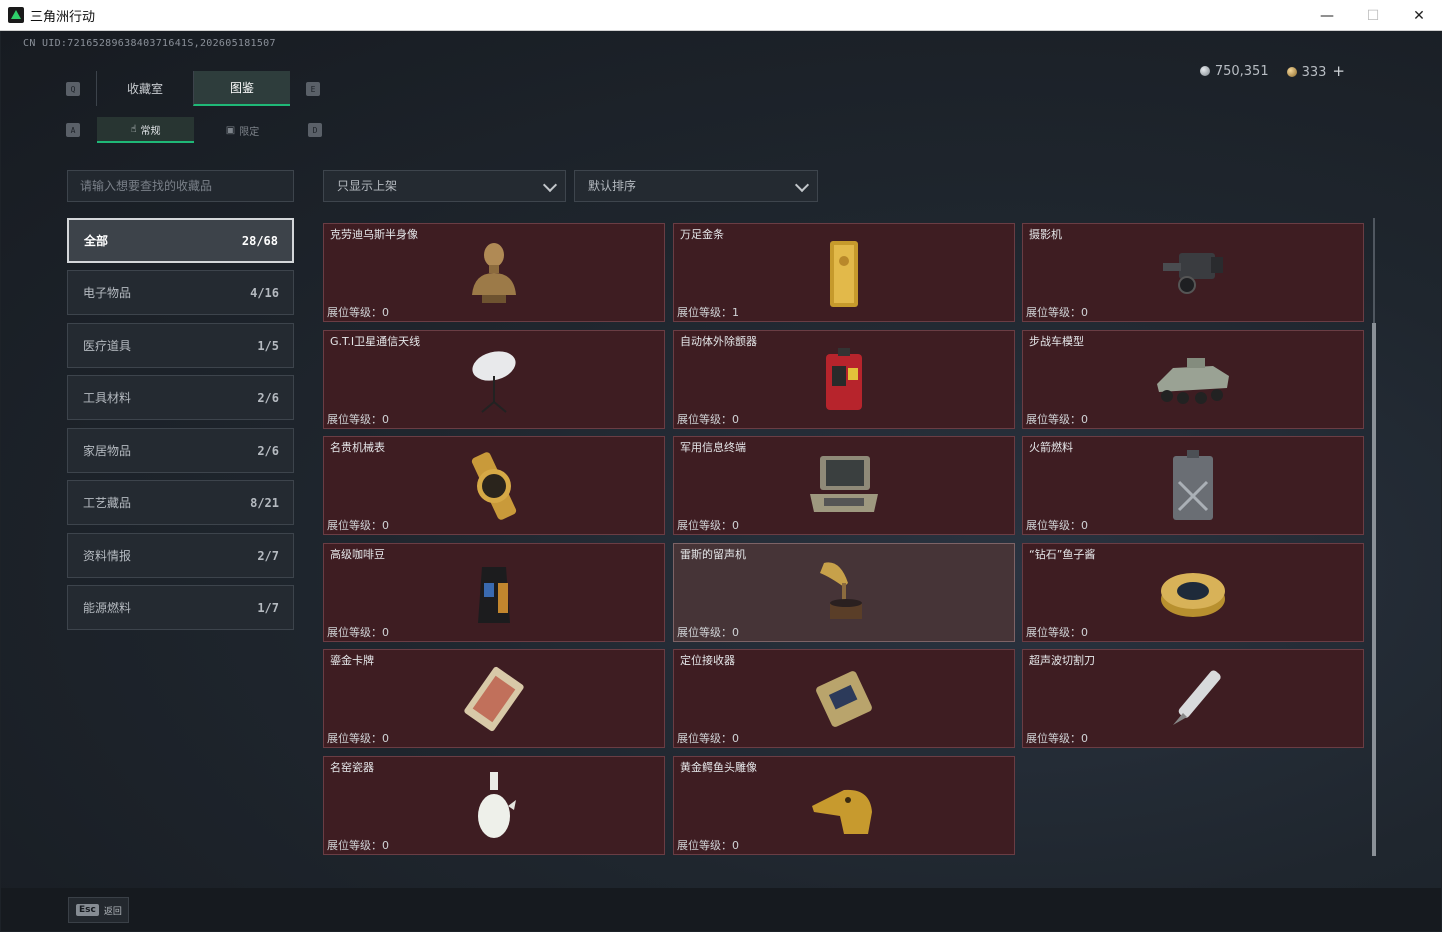  Describe the element at coordinates (87, 910) in the screenshot. I see `esc-key: Esc` at that location.